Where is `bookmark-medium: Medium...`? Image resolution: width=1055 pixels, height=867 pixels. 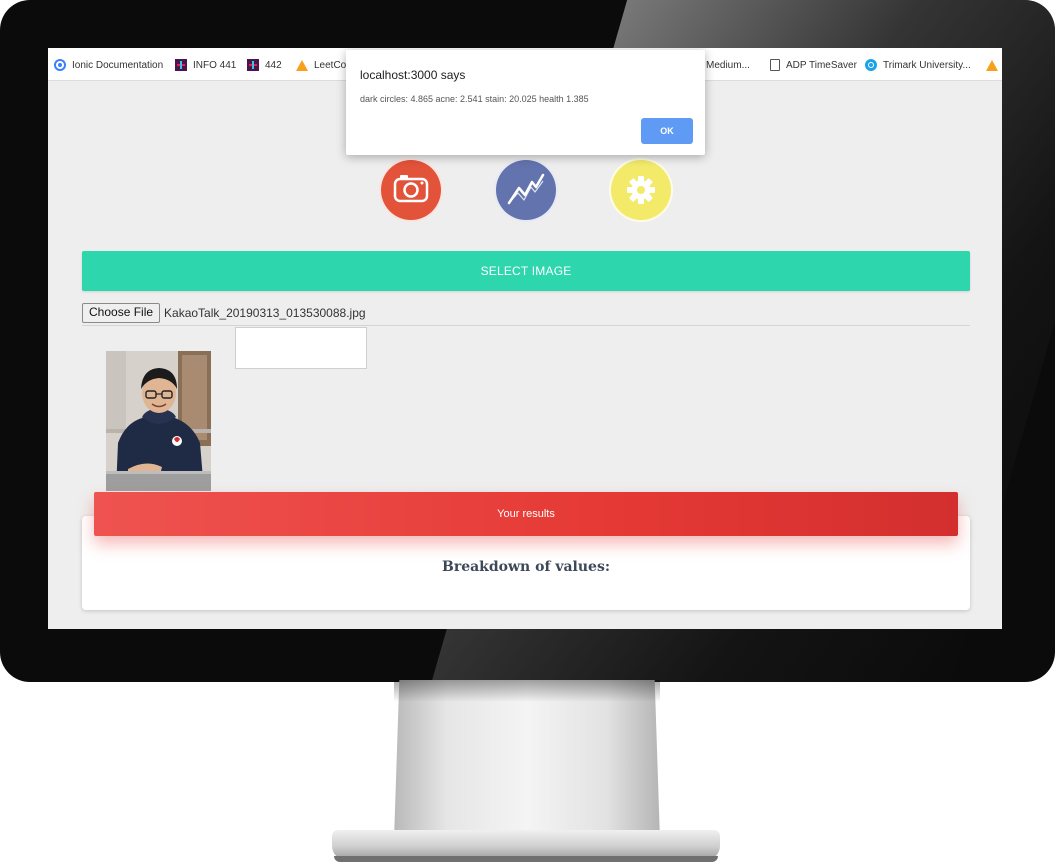 bookmark-medium: Medium... is located at coordinates (728, 65).